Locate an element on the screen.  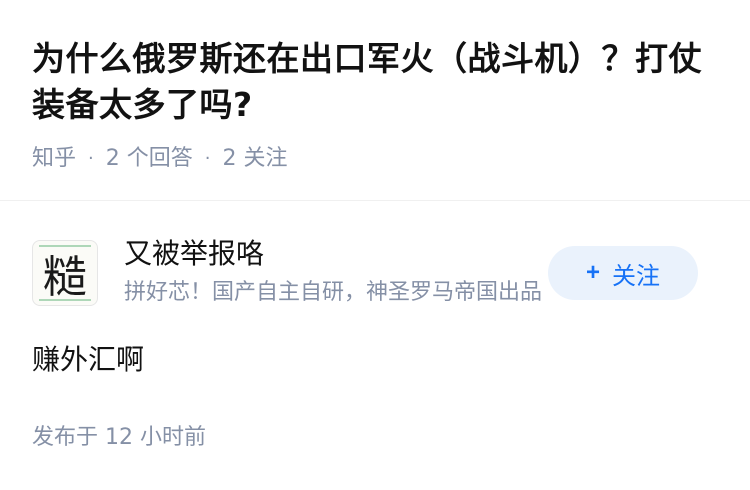
follow-label: 关注 is located at coordinates (636, 276).